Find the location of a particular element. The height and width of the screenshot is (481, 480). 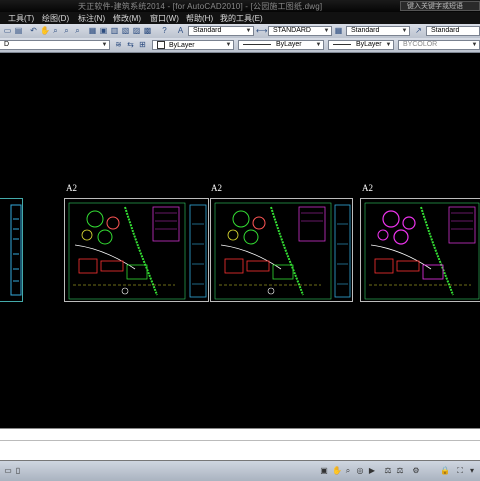

pan-icon: ✋ is located at coordinates (45, 30).